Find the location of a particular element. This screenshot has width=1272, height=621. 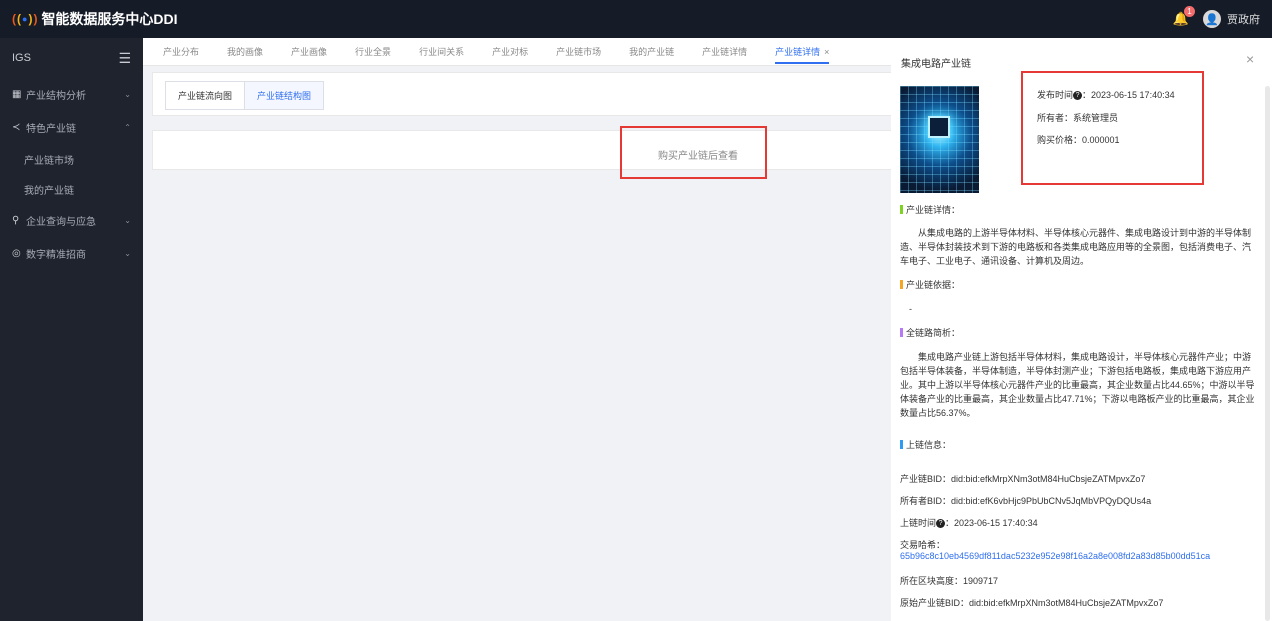

tab-chain-detail-active: 产业链详情 × is located at coordinates (802, 54).